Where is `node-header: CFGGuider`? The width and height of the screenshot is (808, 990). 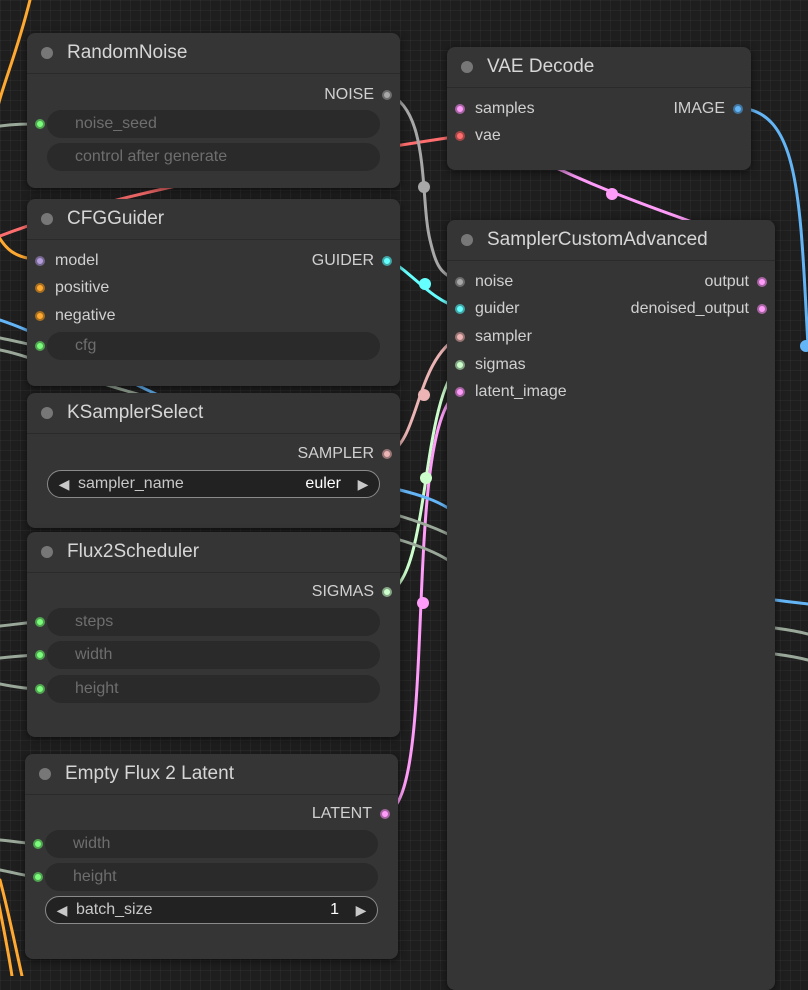 node-header: CFGGuider is located at coordinates (213, 219).